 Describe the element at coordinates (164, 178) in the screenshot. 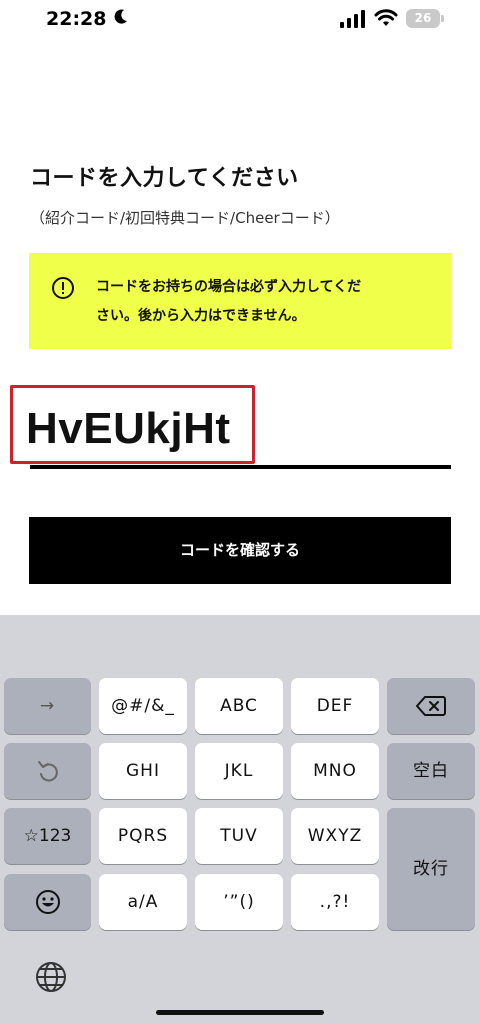

I see `page-title: コードを入力してください` at that location.